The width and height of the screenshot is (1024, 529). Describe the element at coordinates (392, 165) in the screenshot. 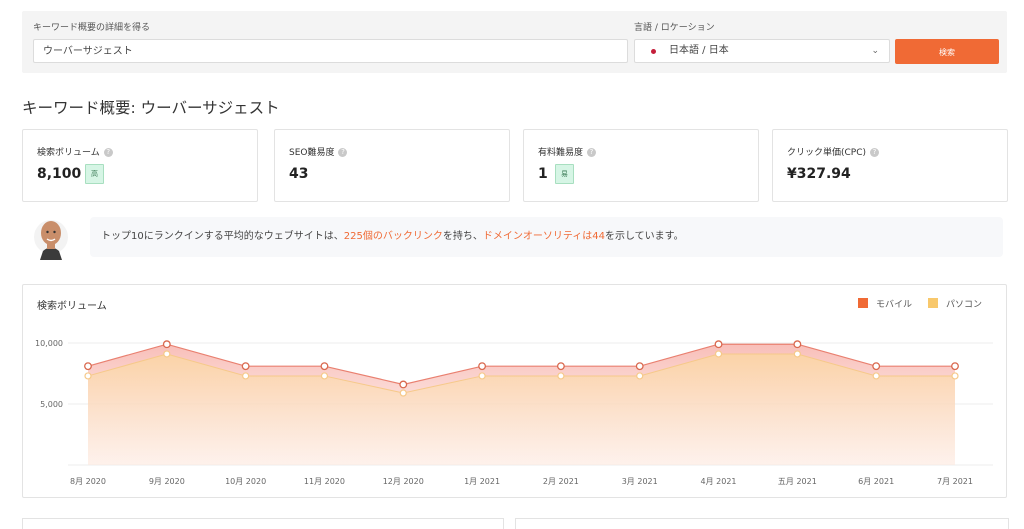

I see `seo-difficulty-card: SEO難易度? 43` at that location.